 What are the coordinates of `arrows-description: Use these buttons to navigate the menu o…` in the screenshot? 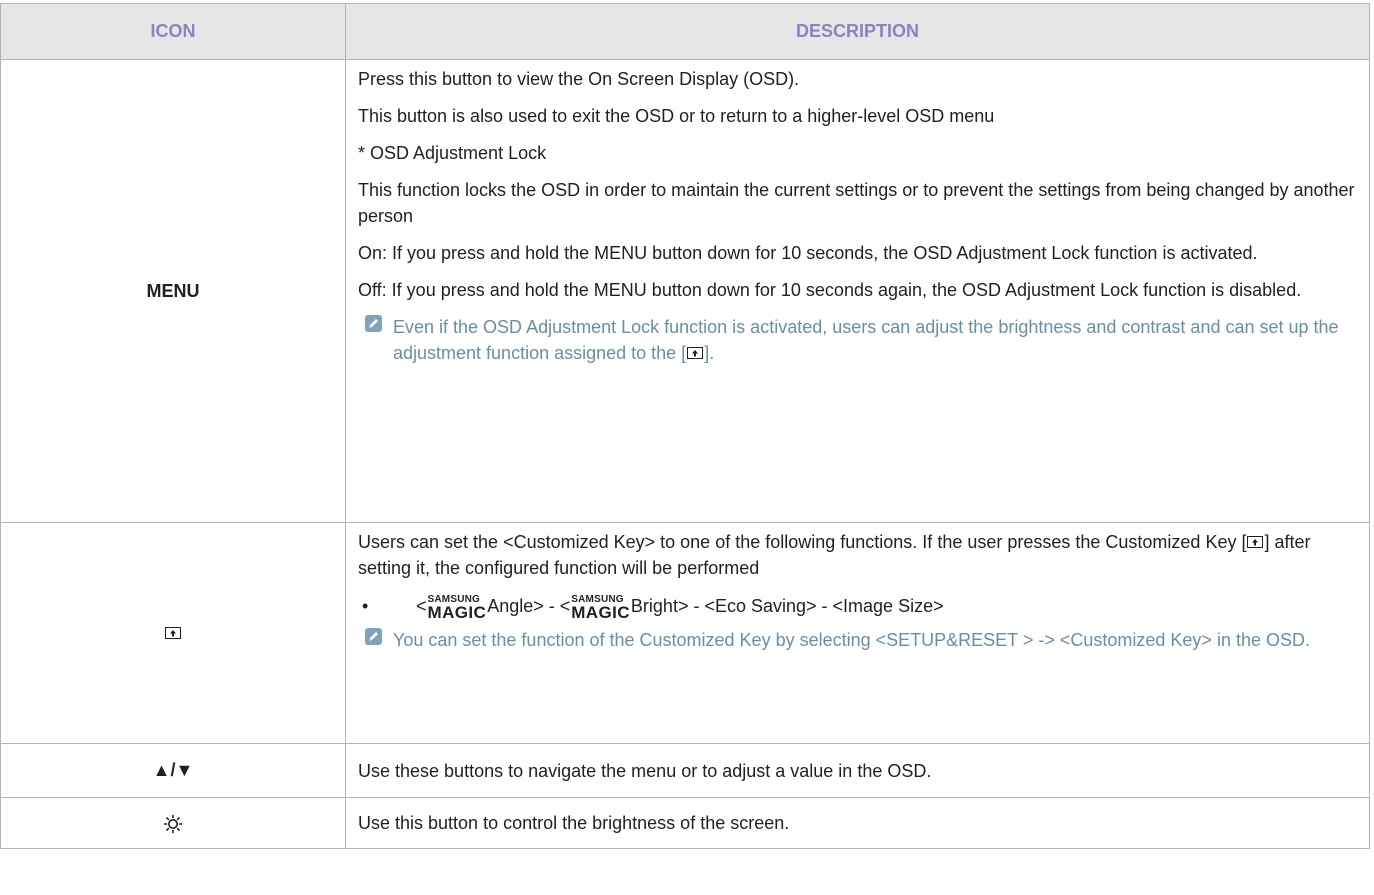 It's located at (857, 770).